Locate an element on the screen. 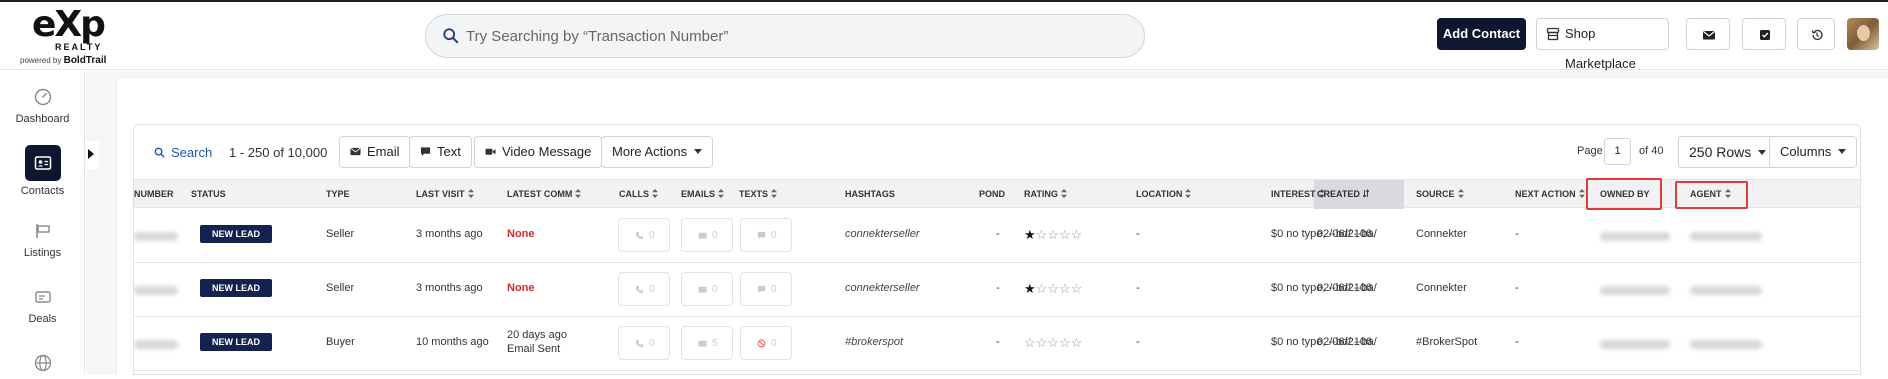 This screenshot has height=379, width=1888. more-actions-label: More Actions is located at coordinates (650, 151).